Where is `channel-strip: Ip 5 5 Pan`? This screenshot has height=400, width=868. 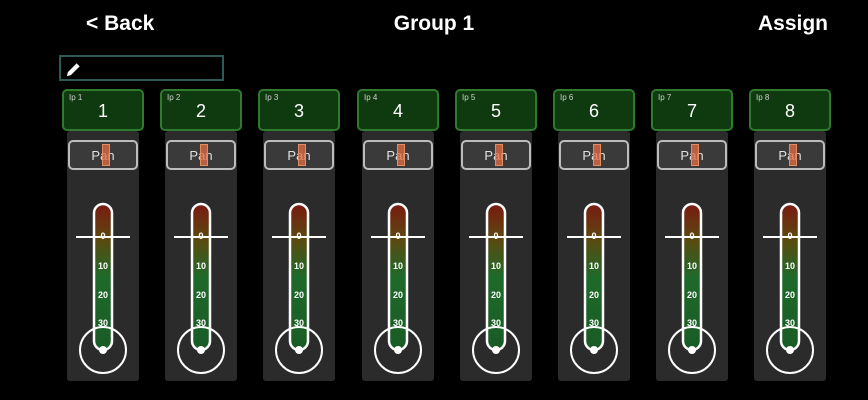 channel-strip: Ip 5 5 Pan is located at coordinates (496, 235).